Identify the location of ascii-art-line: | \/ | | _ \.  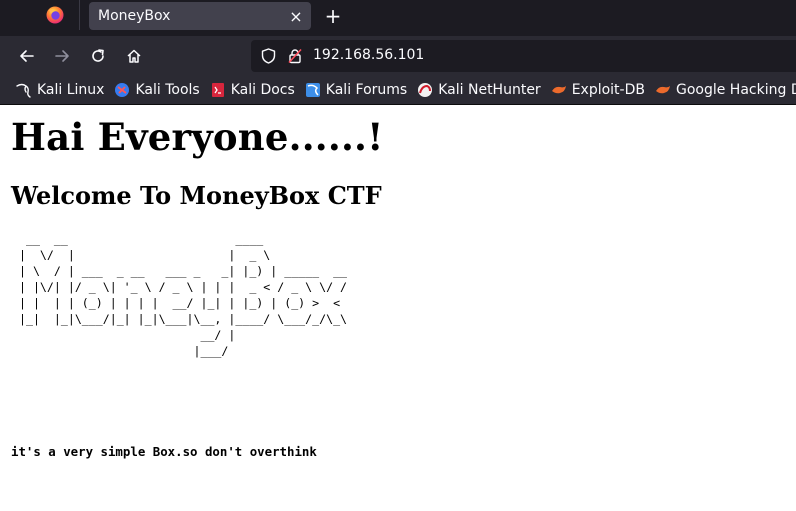
(141, 255).